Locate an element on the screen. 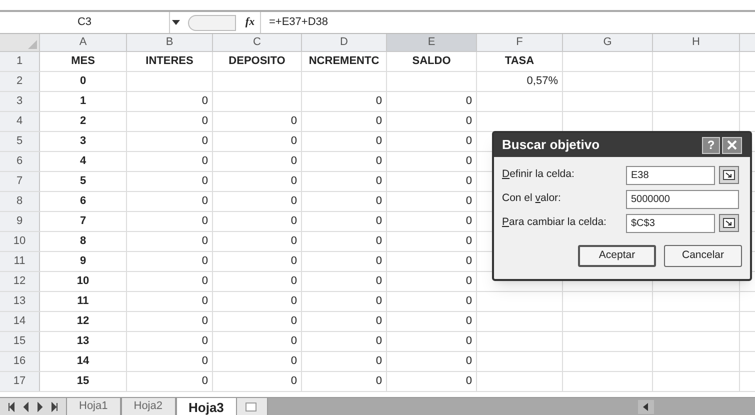 This screenshot has width=755, height=415. table-cell-text: 5 is located at coordinates (83, 182).